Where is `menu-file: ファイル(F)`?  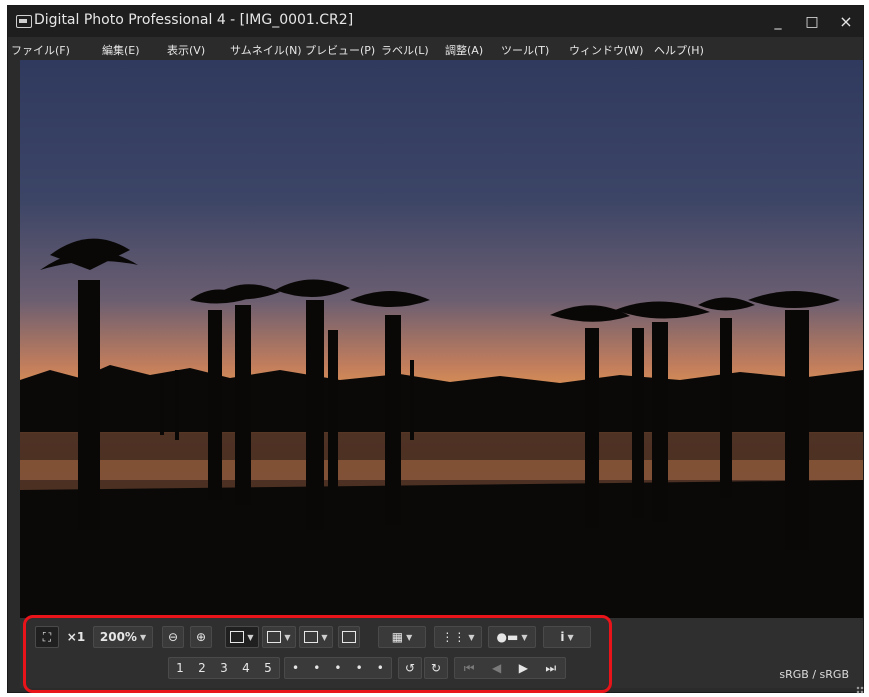 menu-file: ファイル(F) is located at coordinates (40, 50).